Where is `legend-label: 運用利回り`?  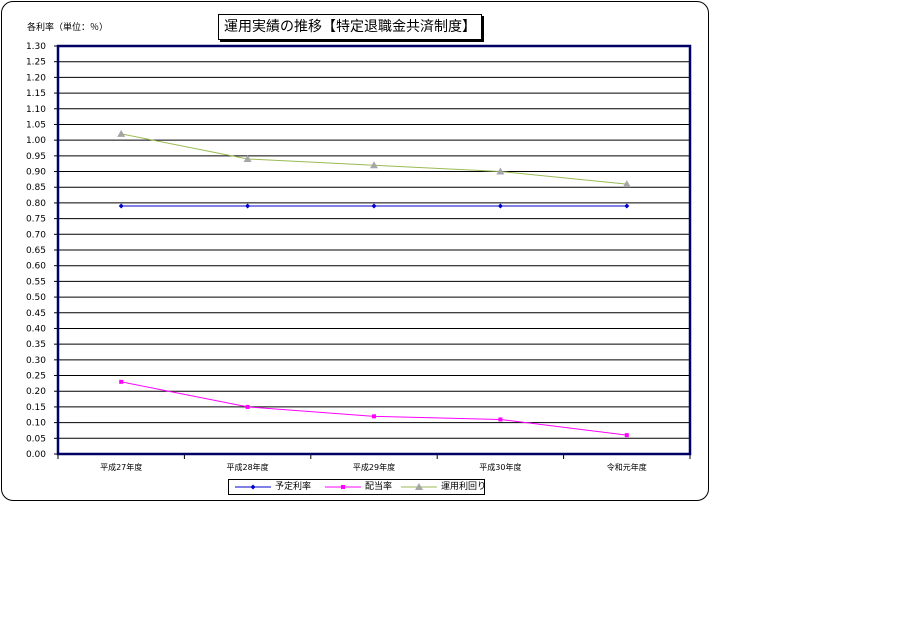
legend-label: 運用利回り is located at coordinates (464, 487).